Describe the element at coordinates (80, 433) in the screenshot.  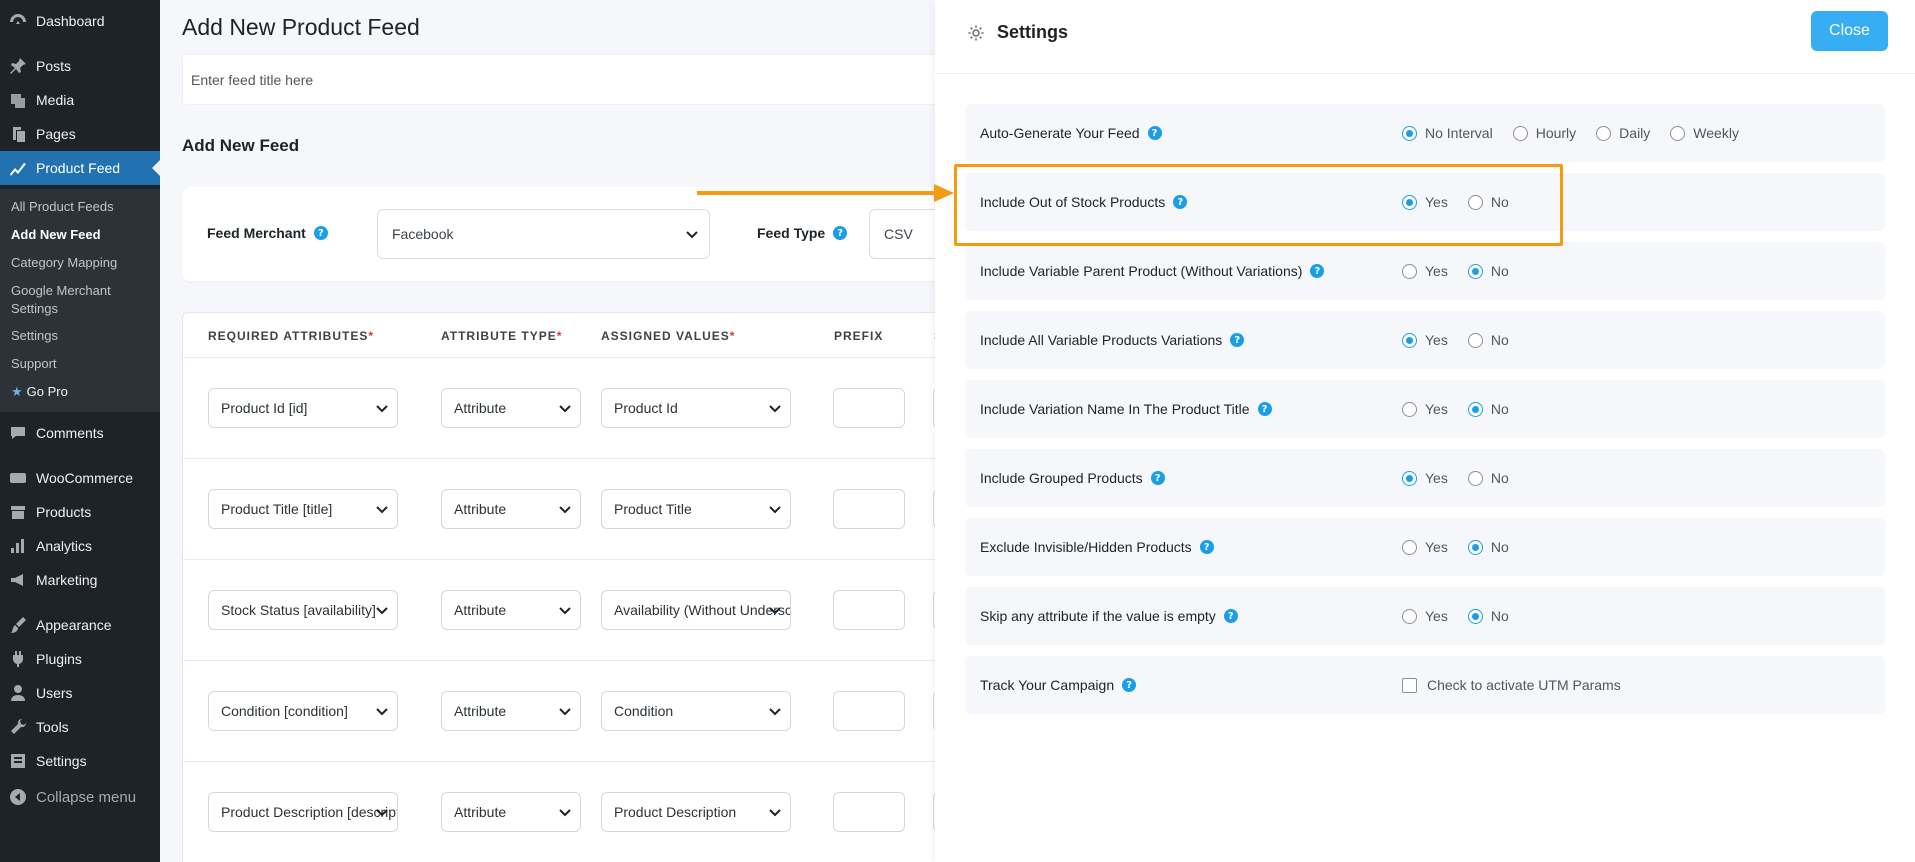
I see `menu-comments: Comments` at that location.